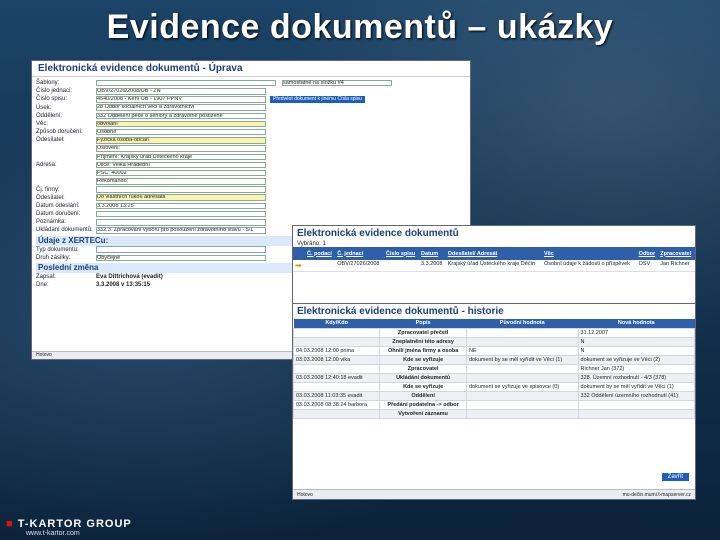  Describe the element at coordinates (51, 222) in the screenshot. I see `form-row-label: Poznámka:` at that location.